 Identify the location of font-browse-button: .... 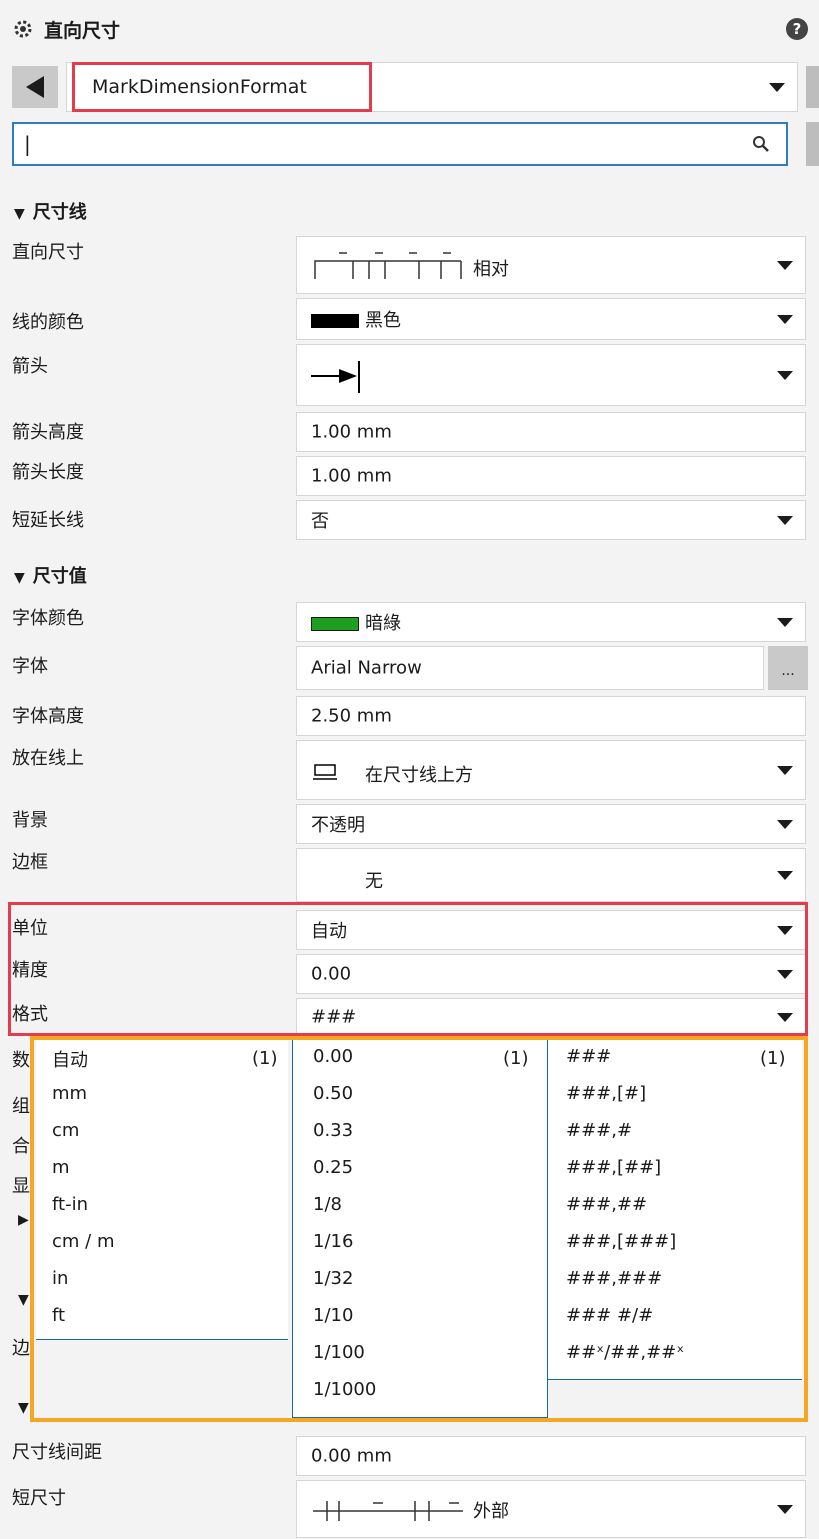
(788, 668).